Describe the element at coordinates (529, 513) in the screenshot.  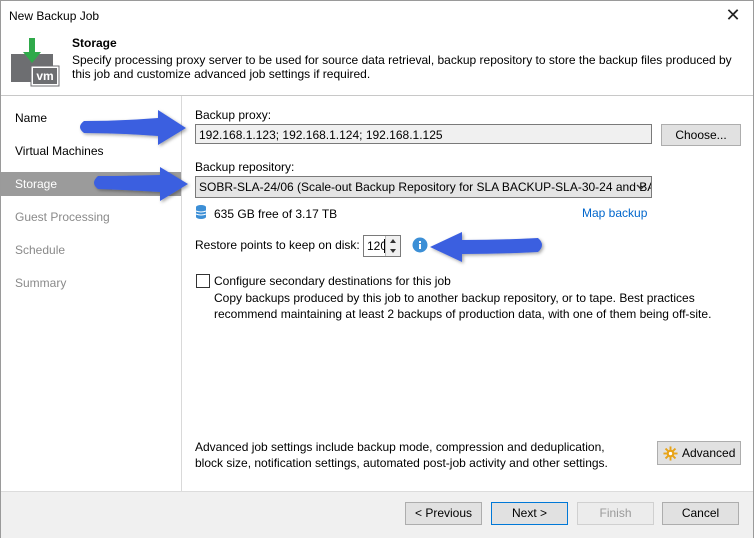
I see `next-button: Next >` at that location.